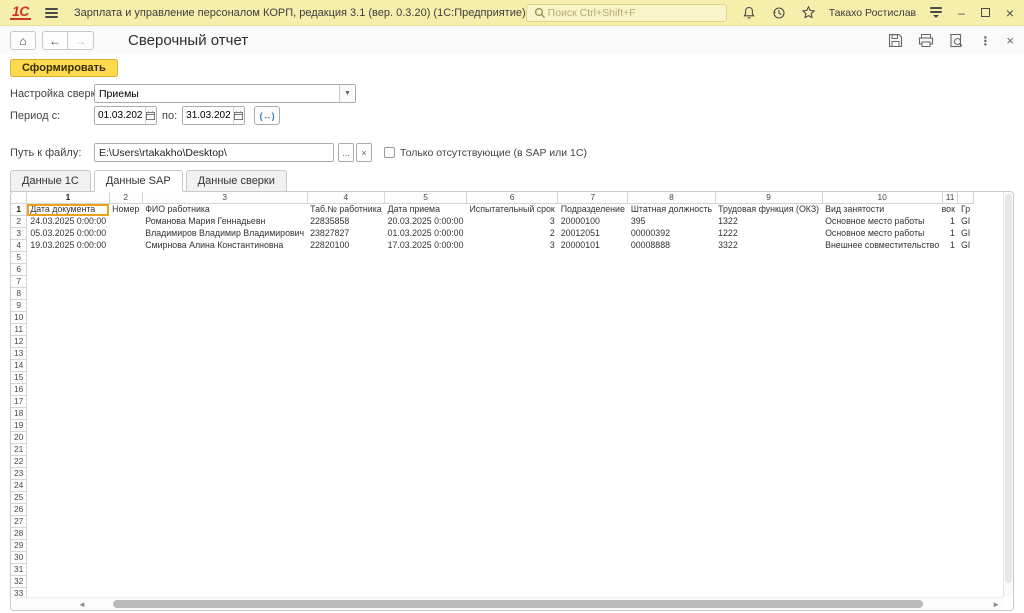 Image resolution: width=1024 pixels, height=613 pixels. Describe the element at coordinates (1008, 388) in the screenshot. I see `vertical-scrollbar-thumb` at that location.